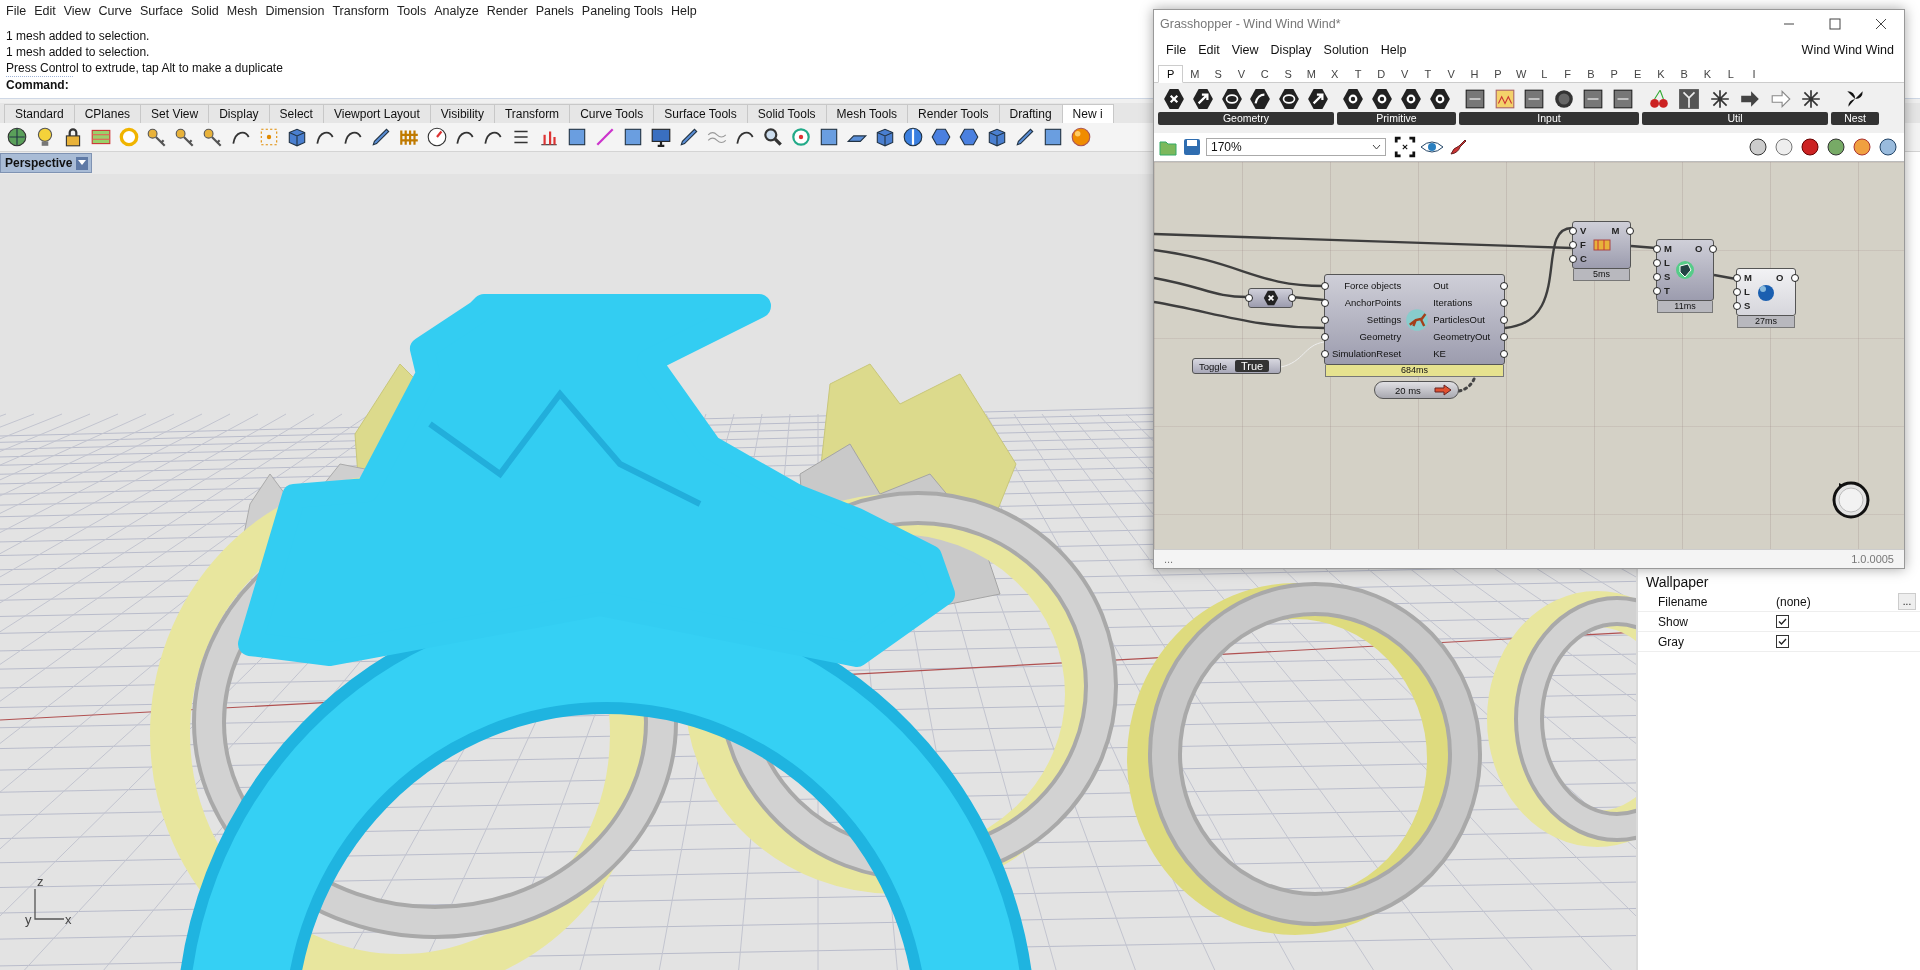 The image size is (1920, 970). Describe the element at coordinates (1719, 99) in the screenshot. I see `star-icon` at that location.